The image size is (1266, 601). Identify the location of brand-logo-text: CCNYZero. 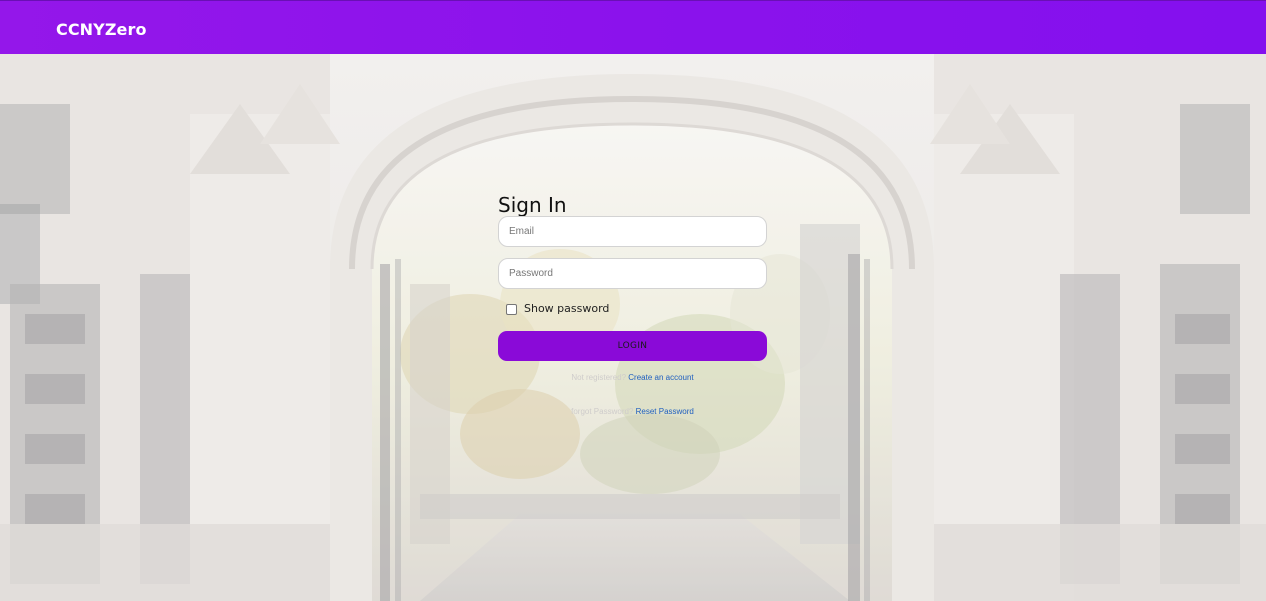
(101, 29).